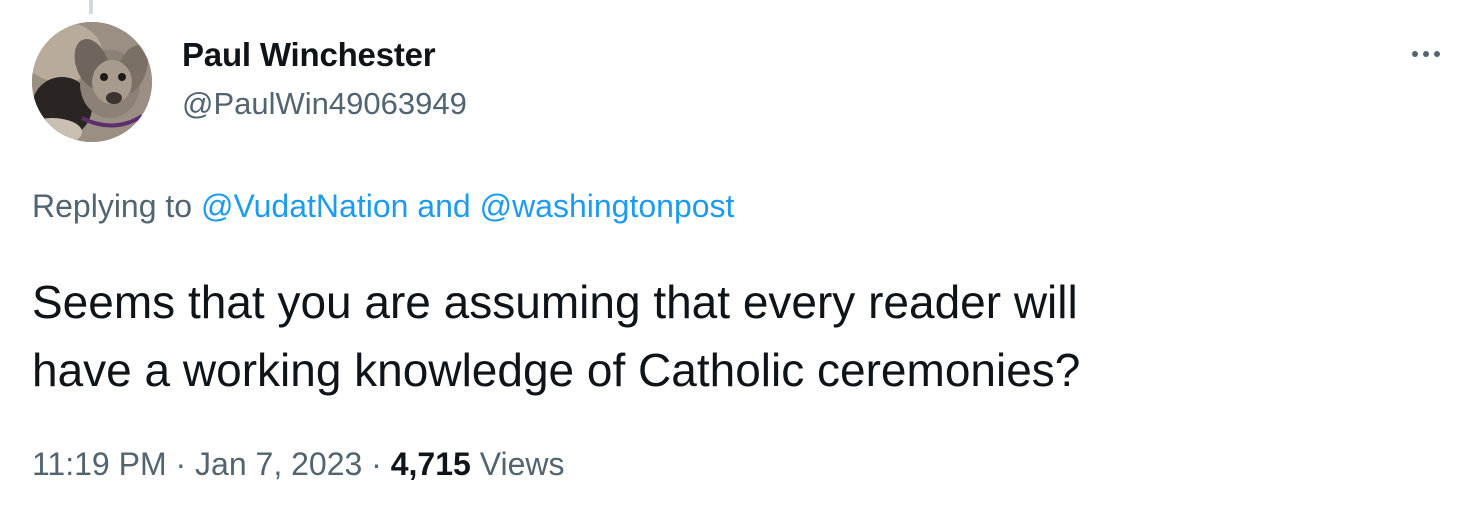  I want to click on replying-conjunction: and, so click(443, 206).